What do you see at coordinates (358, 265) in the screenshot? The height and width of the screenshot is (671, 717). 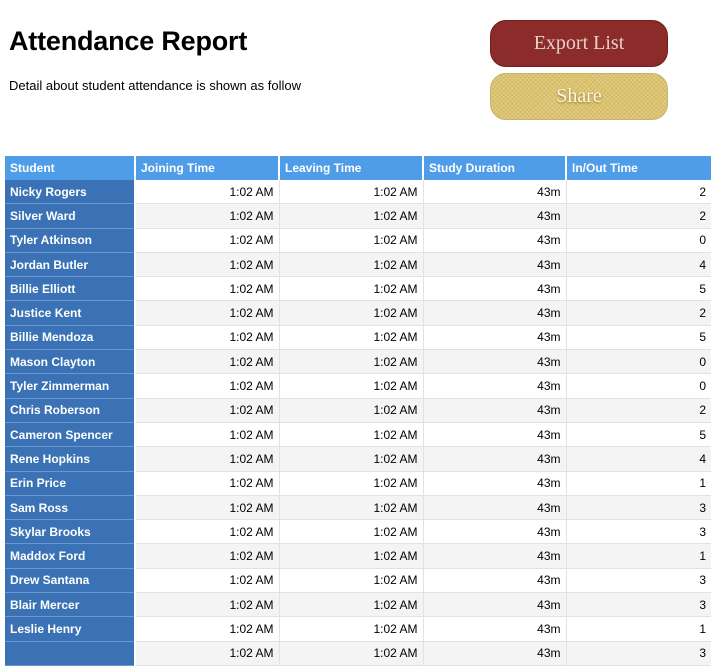 I see `table-row: Jordan Butler 1:02 AM 1:02 AM 43m 4` at bounding box center [358, 265].